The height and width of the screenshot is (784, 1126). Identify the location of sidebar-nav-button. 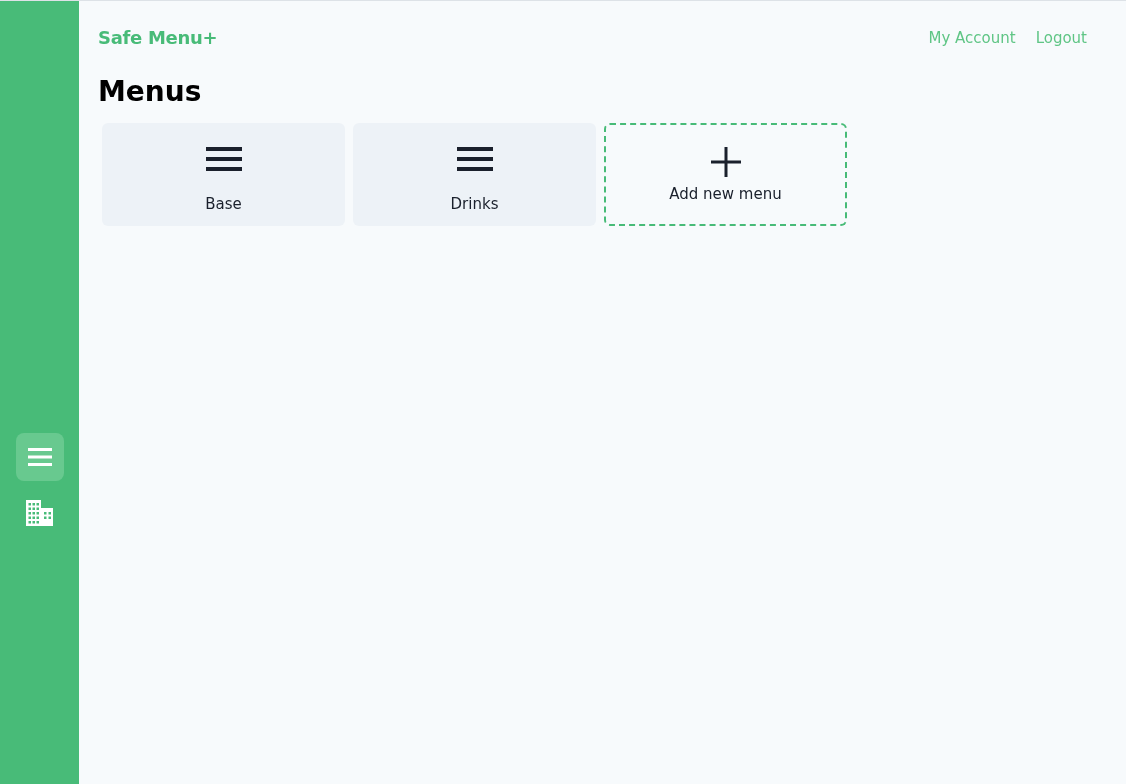
(39, 457).